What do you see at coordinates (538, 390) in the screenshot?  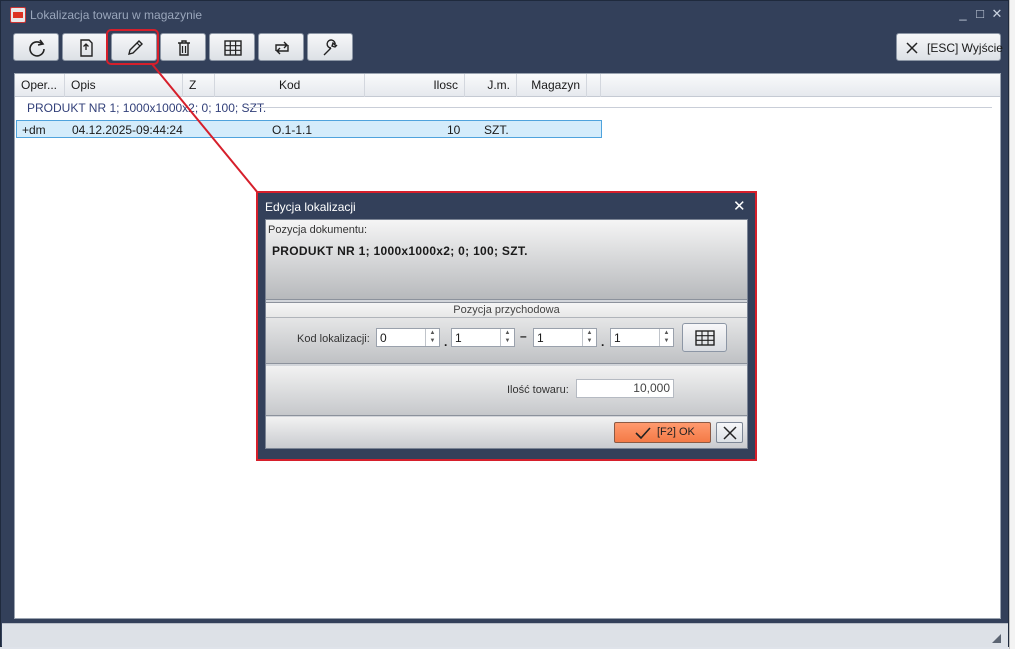 I see `quantity-label: Ilość towaru:` at bounding box center [538, 390].